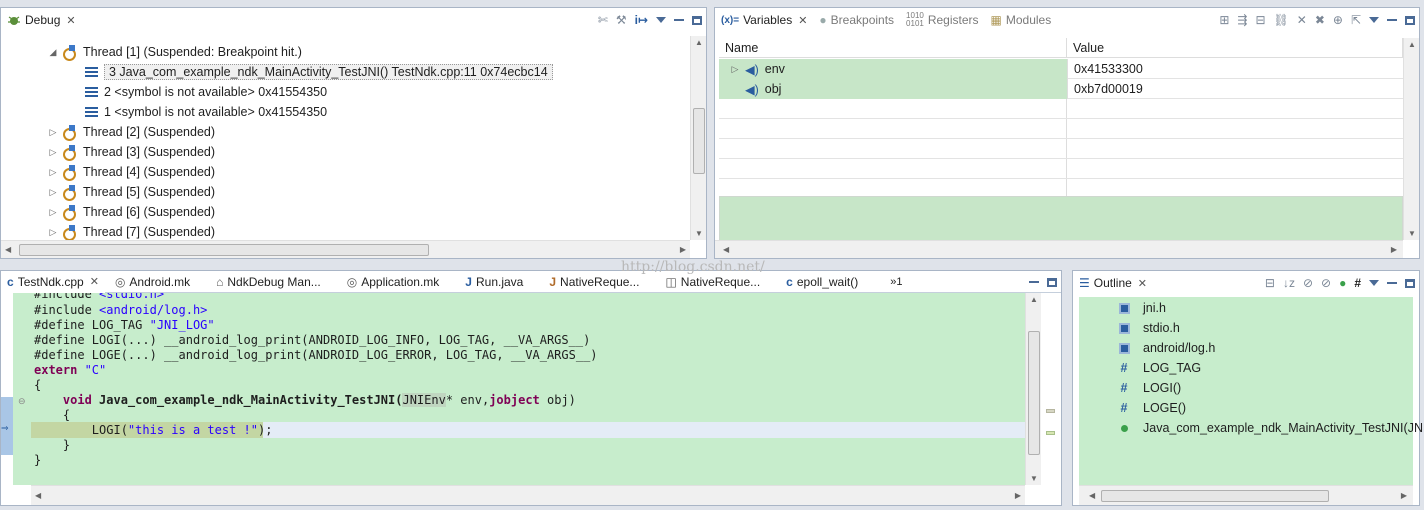 The height and width of the screenshot is (510, 1424). I want to click on hide-macros-icon: #, so click(1357, 283).